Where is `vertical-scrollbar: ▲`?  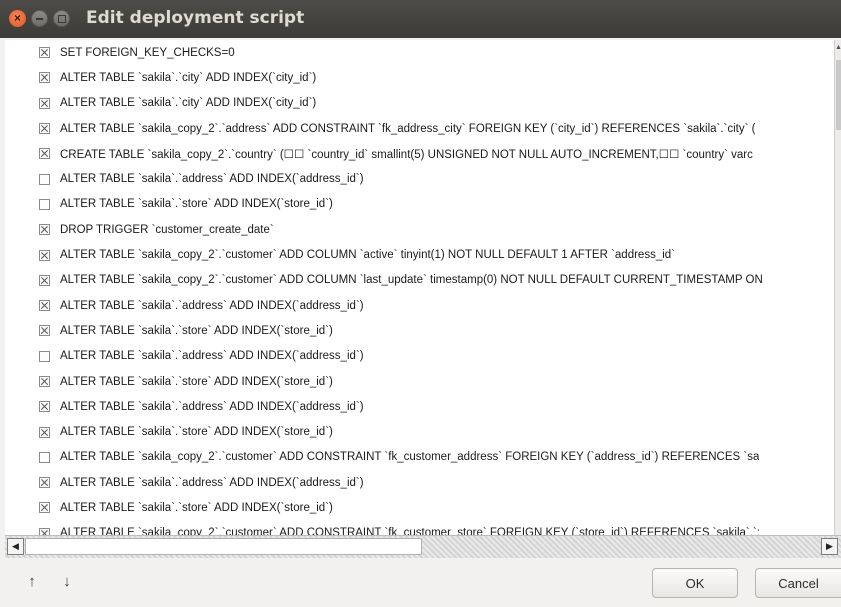
vertical-scrollbar: ▲ is located at coordinates (837, 287).